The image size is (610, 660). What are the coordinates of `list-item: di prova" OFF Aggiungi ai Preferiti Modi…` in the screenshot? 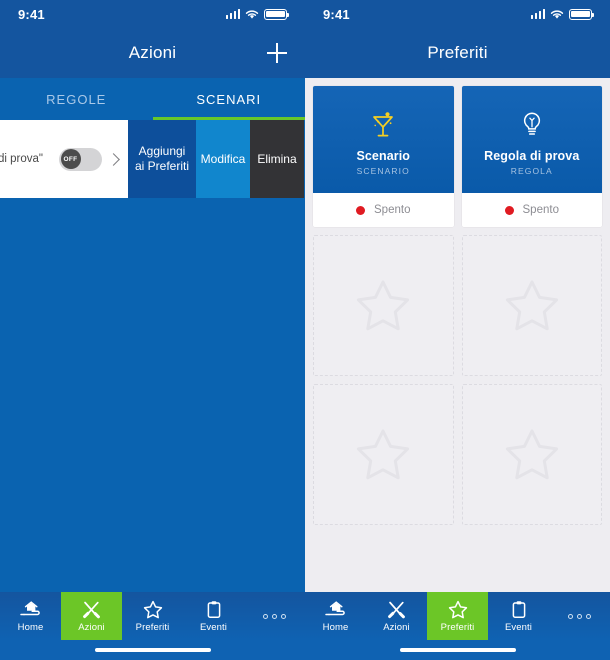 It's located at (152, 159).